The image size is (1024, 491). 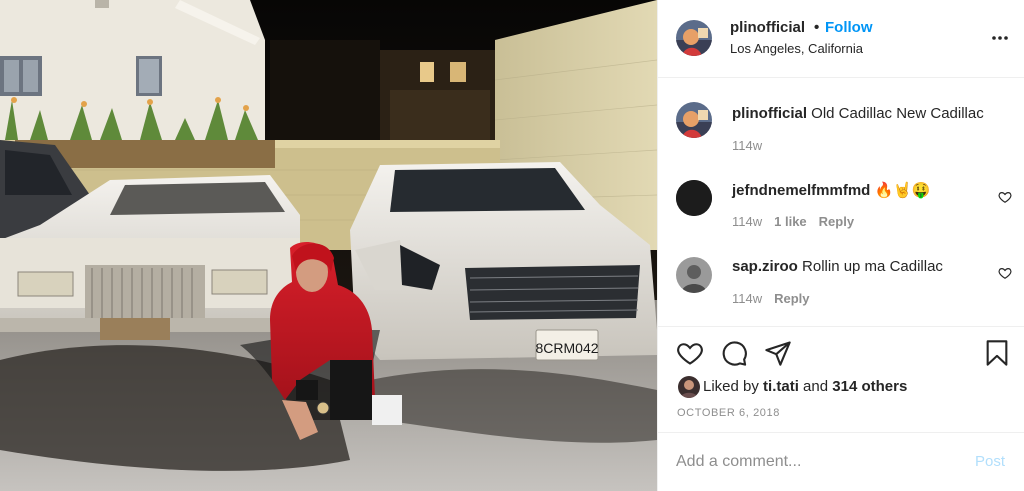 I want to click on more-options-icon, so click(x=1000, y=38).